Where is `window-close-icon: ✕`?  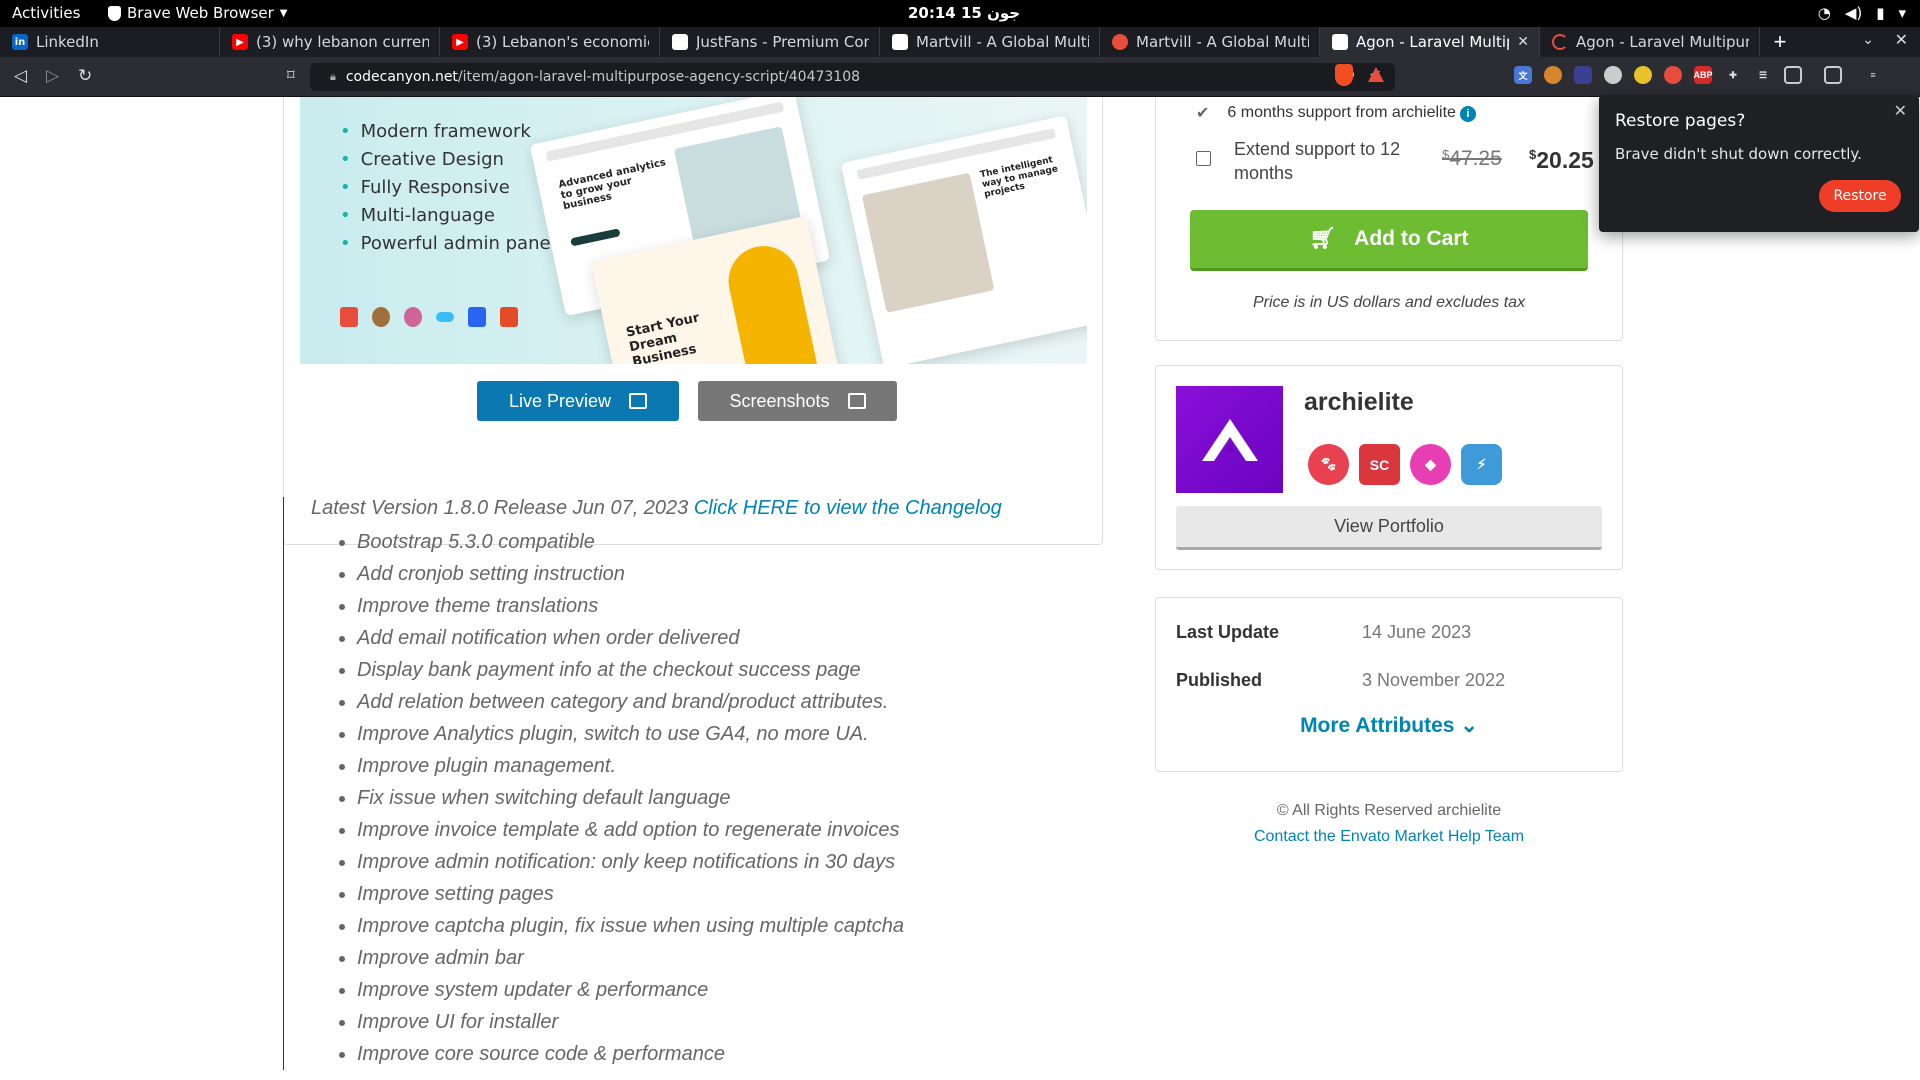
window-close-icon: ✕ is located at coordinates (1901, 40).